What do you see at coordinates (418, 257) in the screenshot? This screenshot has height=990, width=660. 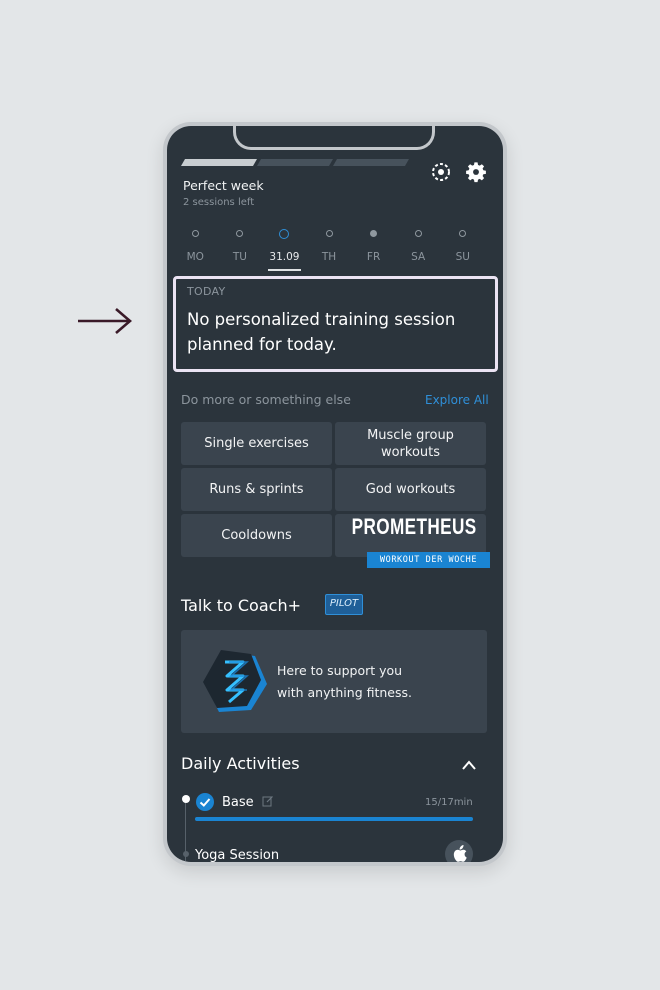 I see `day-label: SA` at bounding box center [418, 257].